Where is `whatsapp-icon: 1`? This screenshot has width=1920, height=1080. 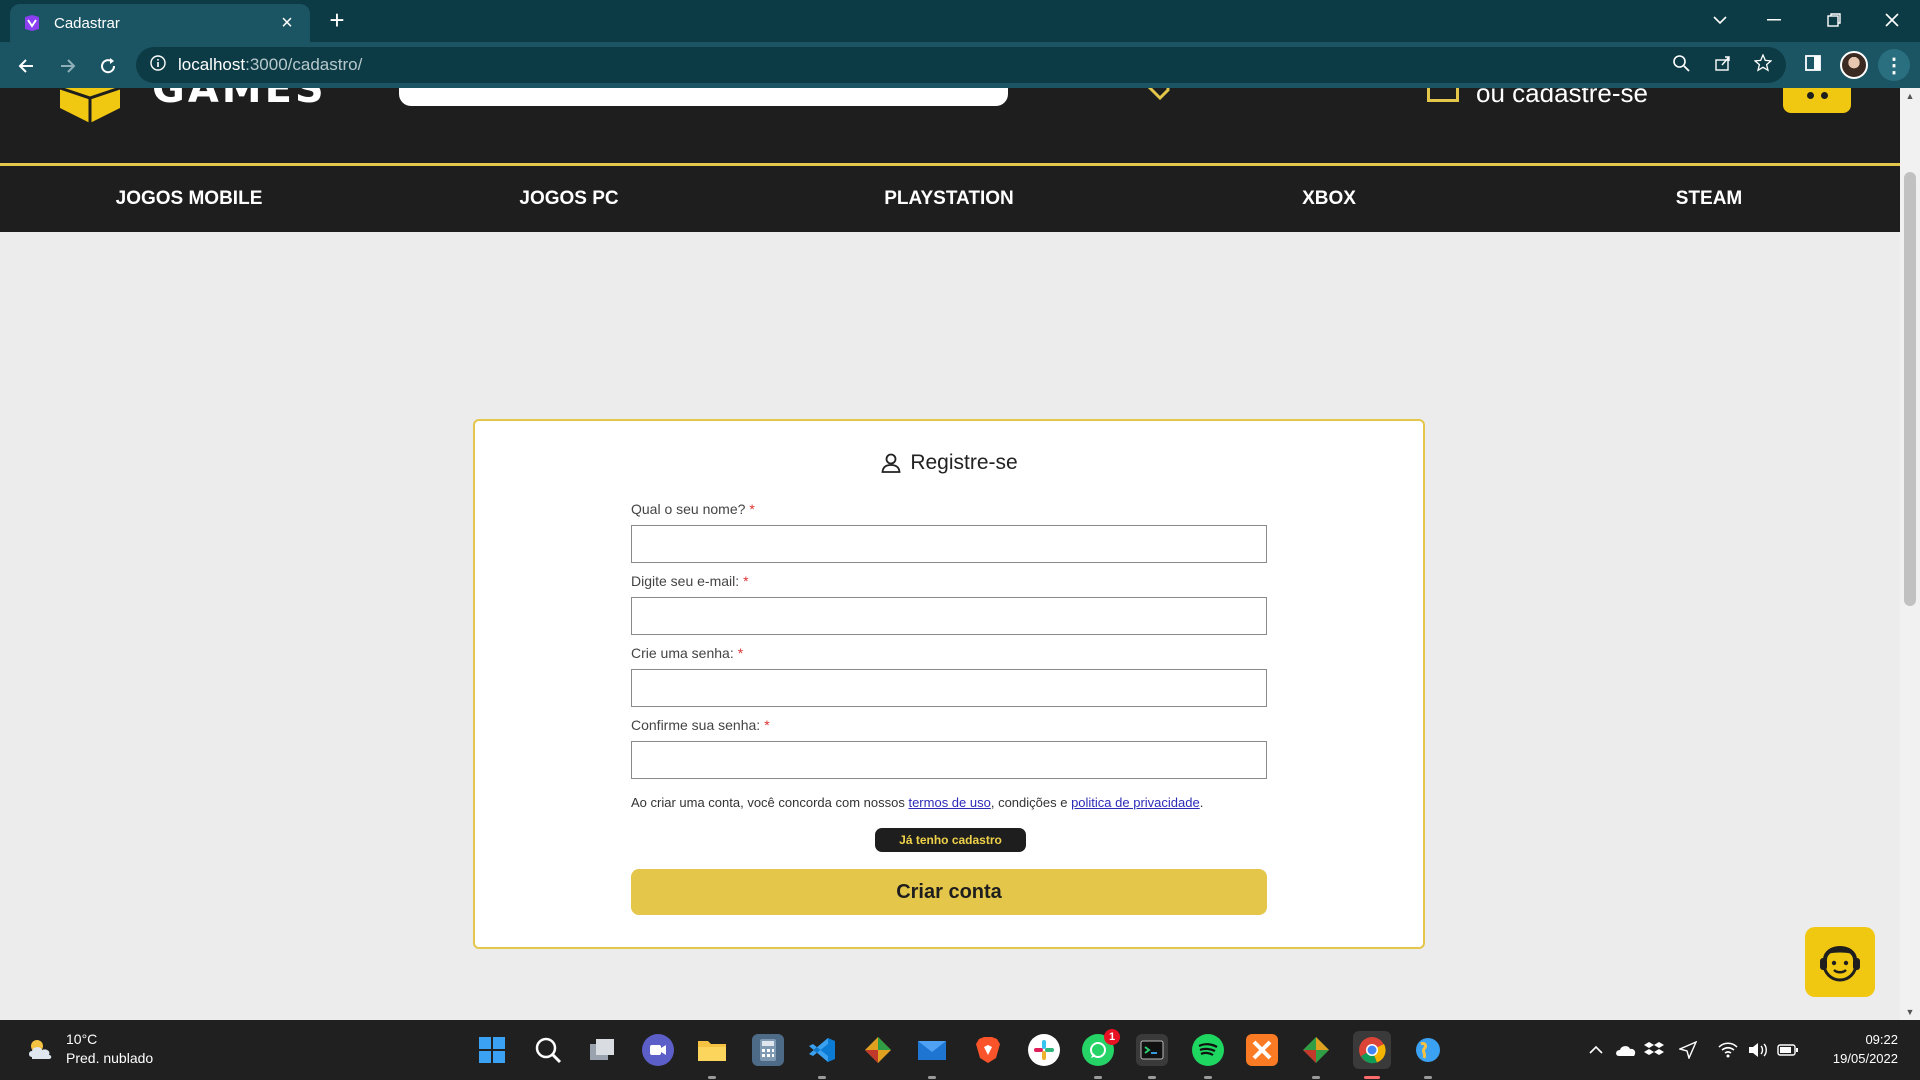
whatsapp-icon: 1 is located at coordinates (1101, 1047).